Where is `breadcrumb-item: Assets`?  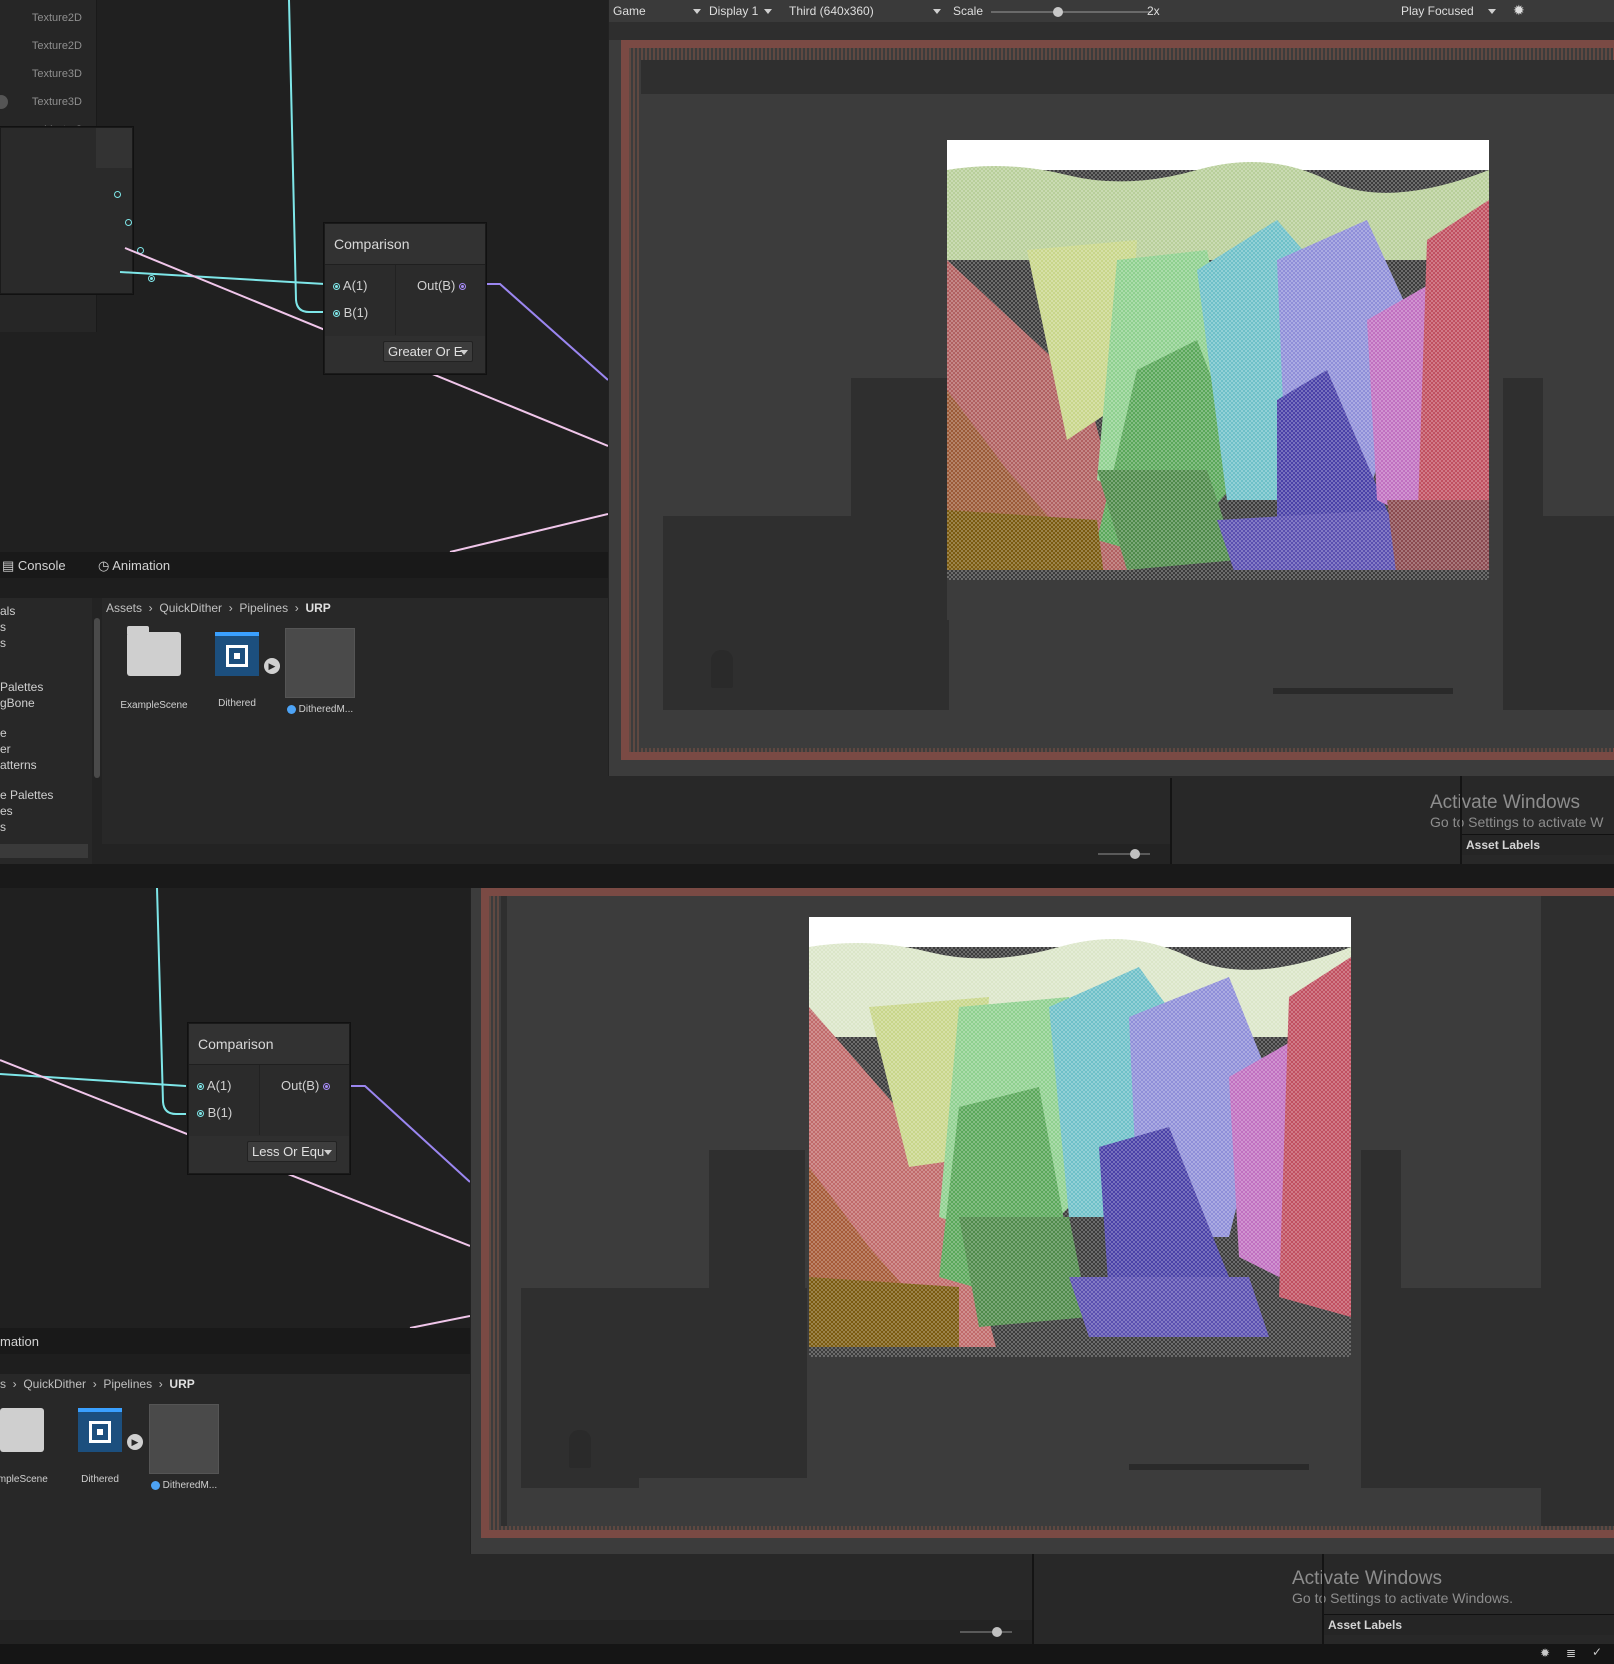 breadcrumb-item: Assets is located at coordinates (124, 608).